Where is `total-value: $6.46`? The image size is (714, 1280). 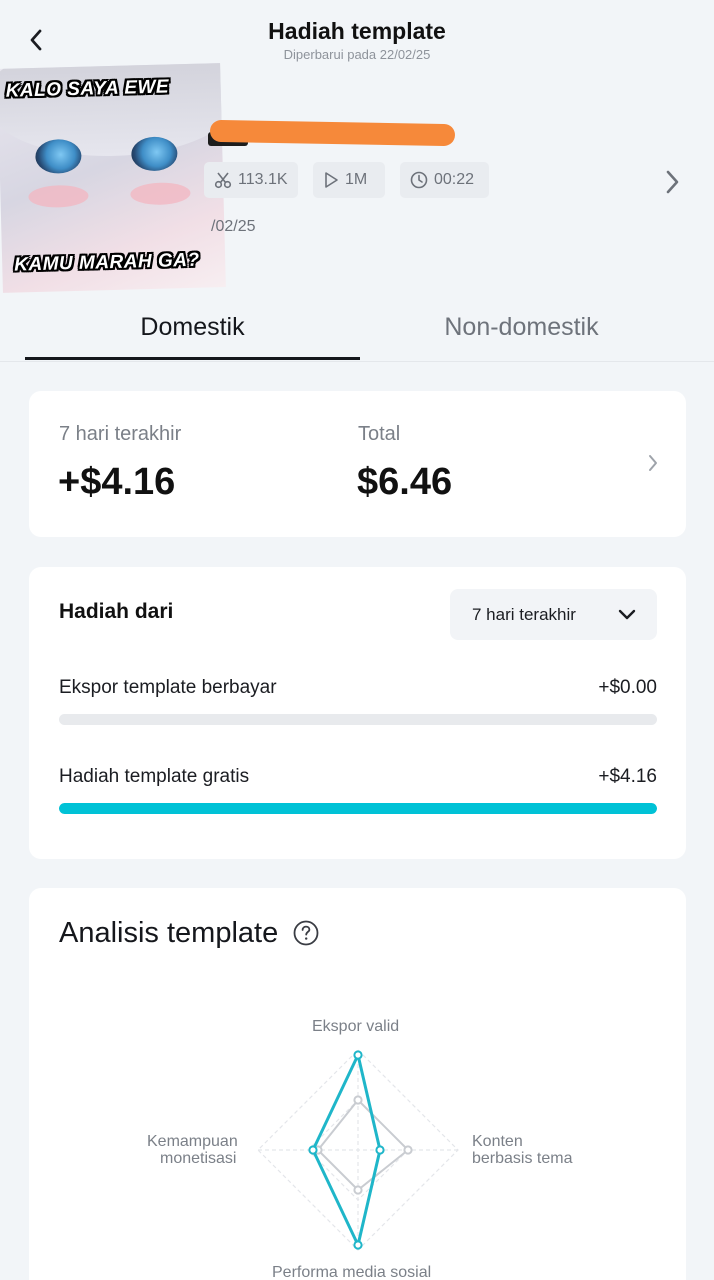
total-value: $6.46 is located at coordinates (405, 482).